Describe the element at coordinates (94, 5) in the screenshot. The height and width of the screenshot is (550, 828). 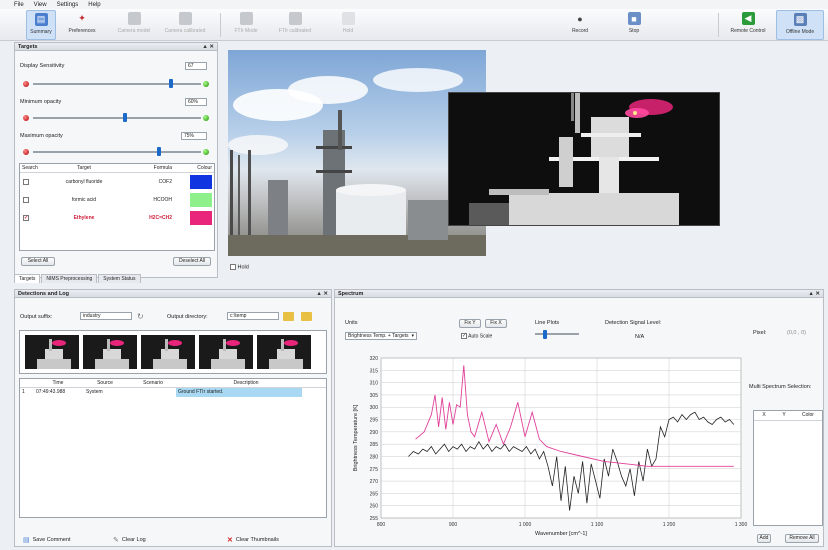
I see `menu-help: Help` at that location.